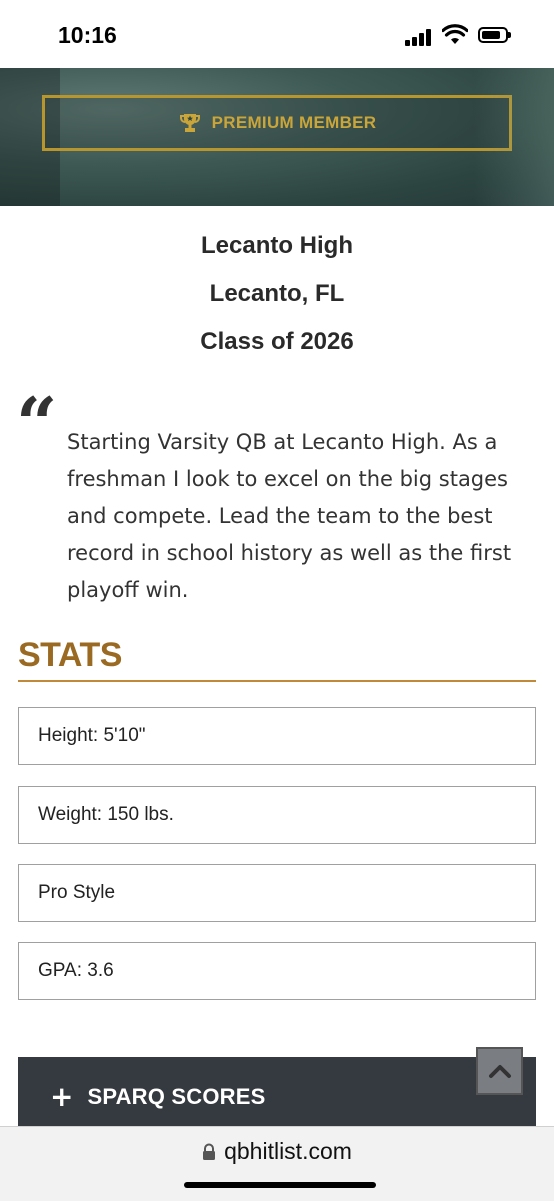 The width and height of the screenshot is (554, 1201). What do you see at coordinates (70, 655) in the screenshot?
I see `stats-heading: STATS` at bounding box center [70, 655].